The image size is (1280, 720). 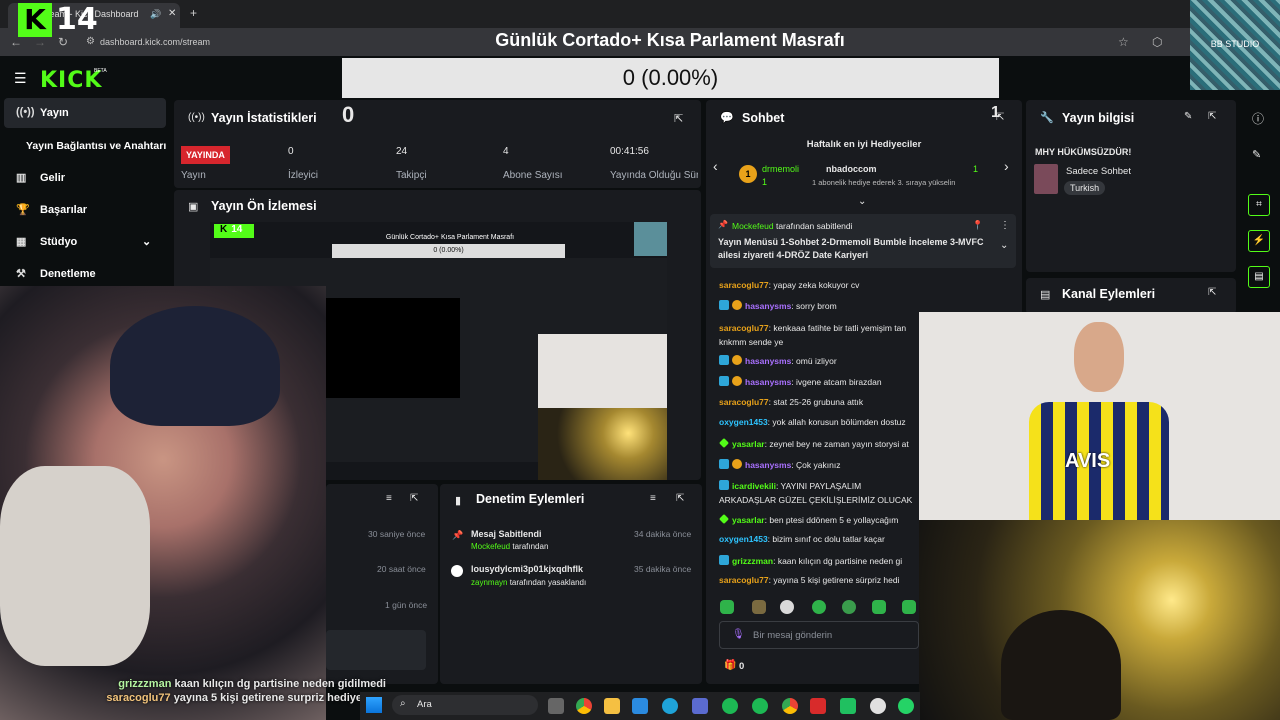 What do you see at coordinates (840, 561) in the screenshot?
I see `chat-text: kaan kılıçın dg partisine neden gi` at bounding box center [840, 561].